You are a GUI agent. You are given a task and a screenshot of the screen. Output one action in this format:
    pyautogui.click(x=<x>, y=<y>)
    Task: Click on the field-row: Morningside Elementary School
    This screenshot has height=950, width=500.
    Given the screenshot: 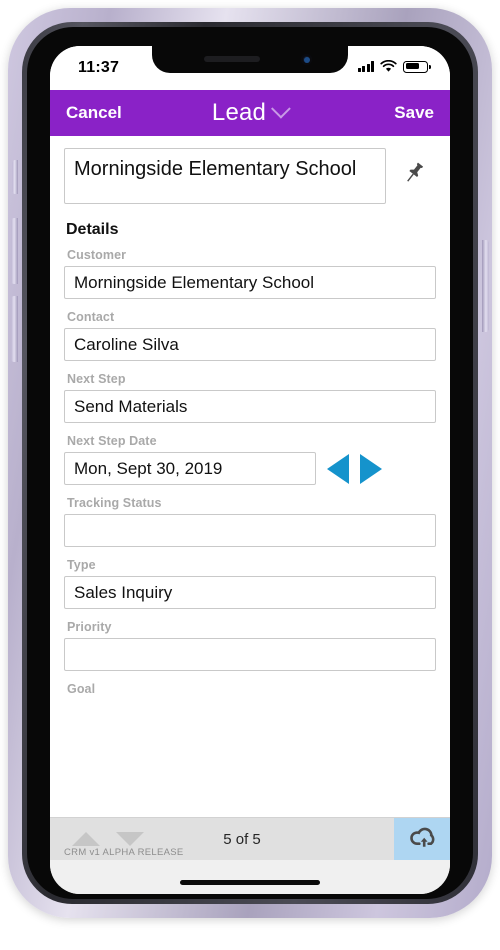 What is the action you would take?
    pyautogui.click(x=250, y=282)
    